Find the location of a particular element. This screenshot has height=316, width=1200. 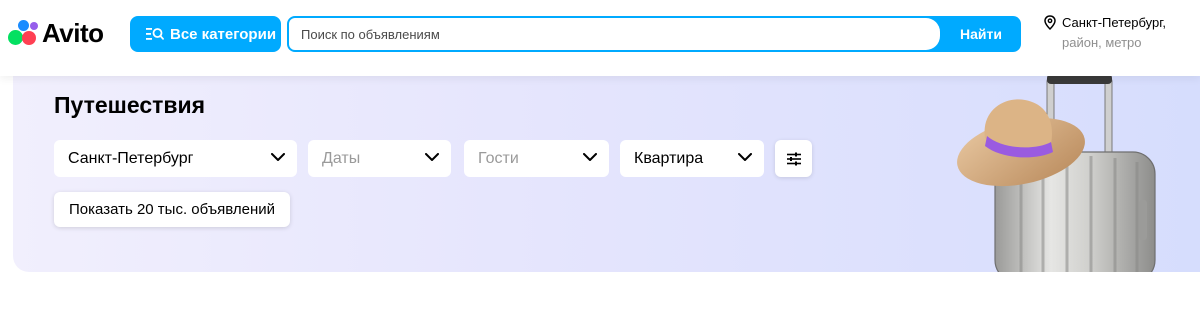

show-listings-label: Показать 20 тыс. объявлений is located at coordinates (172, 209).